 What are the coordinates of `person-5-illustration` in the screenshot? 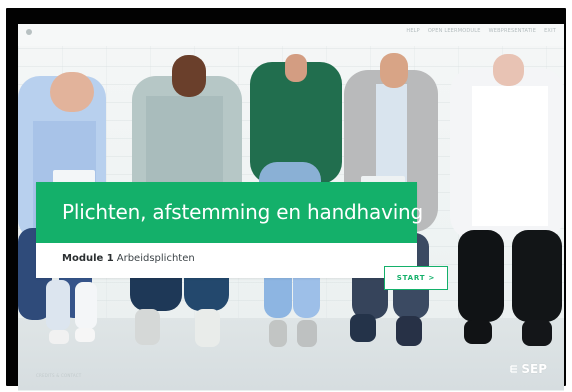 It's located at (507, 200).